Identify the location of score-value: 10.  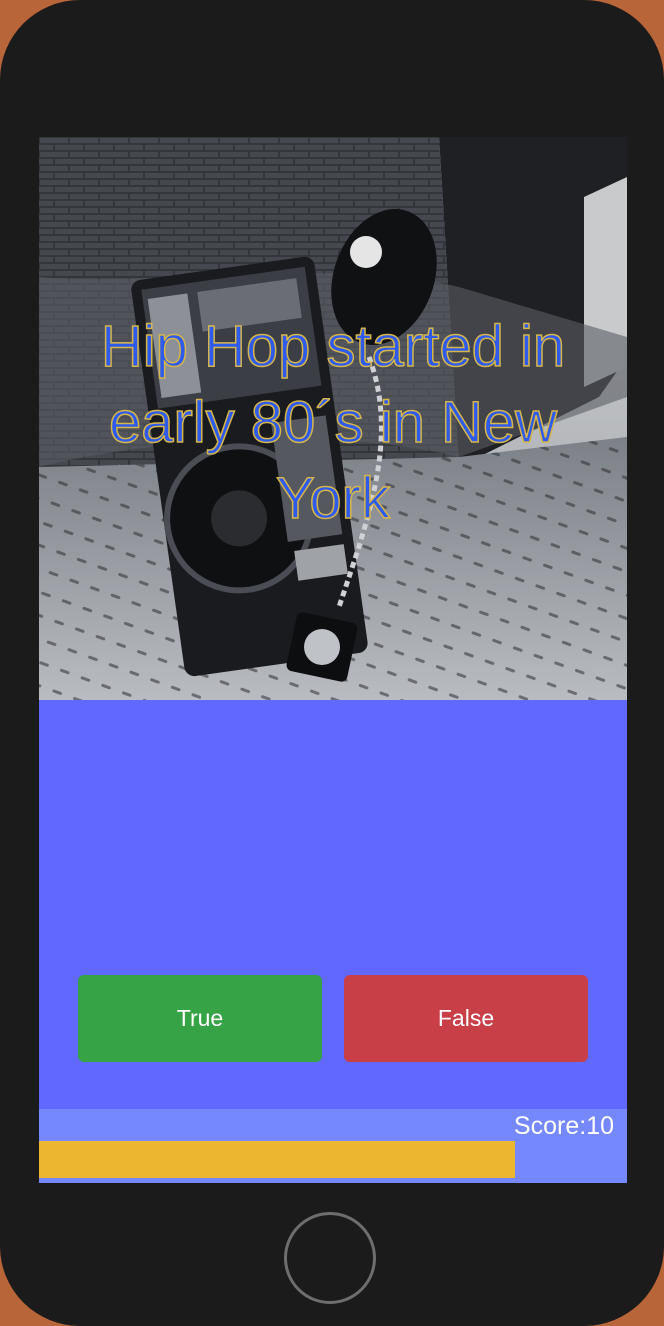
(600, 1126).